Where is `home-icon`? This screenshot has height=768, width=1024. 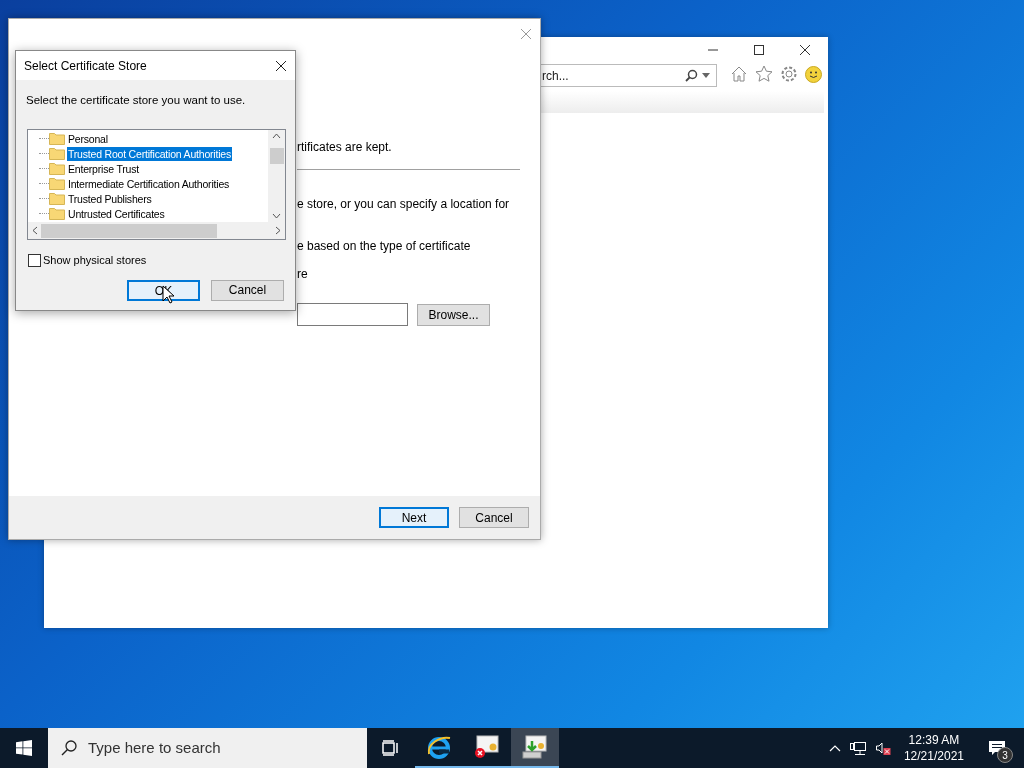
home-icon is located at coordinates (739, 74).